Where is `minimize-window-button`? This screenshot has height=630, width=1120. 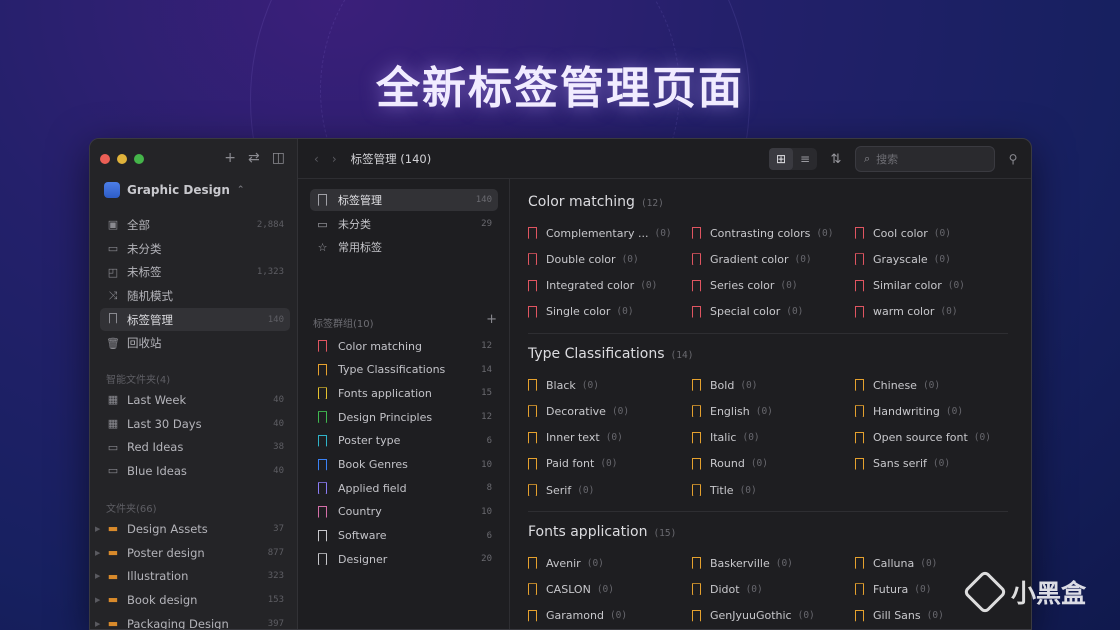
minimize-window-button is located at coordinates (122, 159).